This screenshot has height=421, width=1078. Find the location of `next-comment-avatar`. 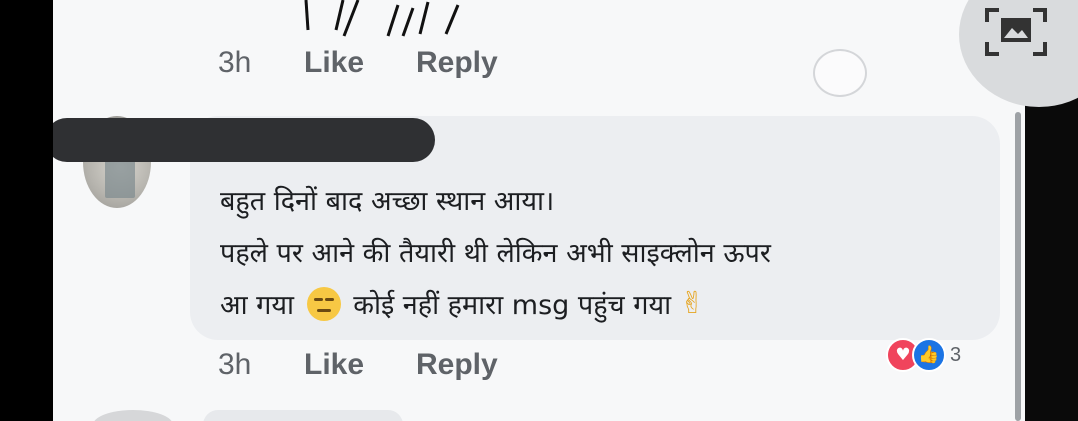

next-comment-avatar is located at coordinates (133, 415).